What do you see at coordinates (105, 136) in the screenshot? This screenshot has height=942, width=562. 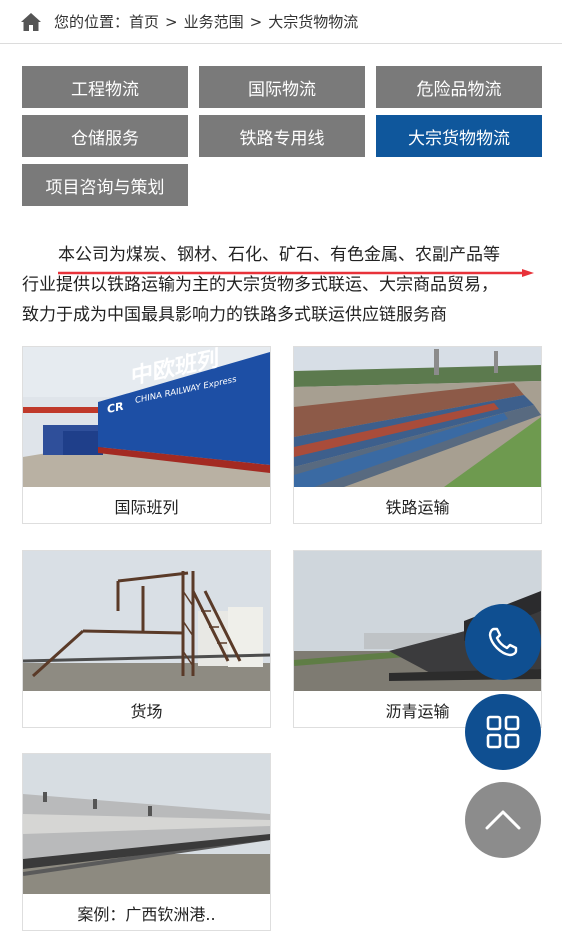 I see `category-warehousing: 仓储服务` at bounding box center [105, 136].